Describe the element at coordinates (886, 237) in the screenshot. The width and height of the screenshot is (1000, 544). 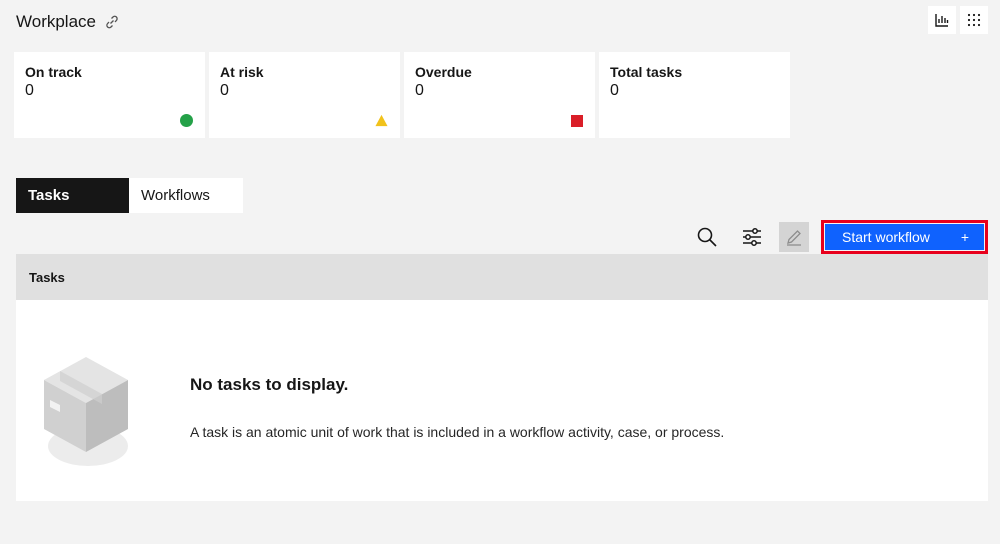
I see `start-workflow-label: Start workflow` at that location.